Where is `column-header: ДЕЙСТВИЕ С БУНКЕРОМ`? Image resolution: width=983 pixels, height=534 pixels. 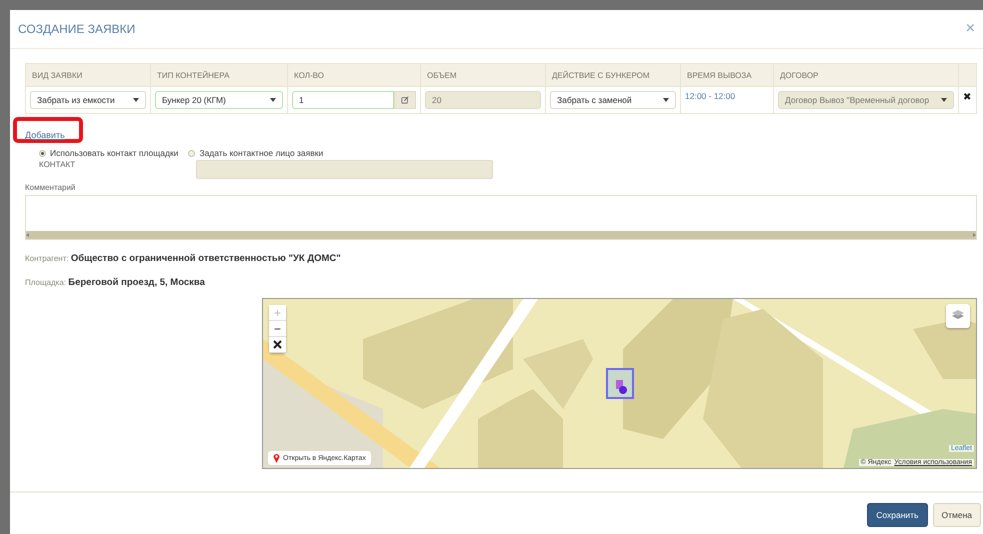
column-header: ДЕЙСТВИЕ С БУНКЕРОМ is located at coordinates (613, 75).